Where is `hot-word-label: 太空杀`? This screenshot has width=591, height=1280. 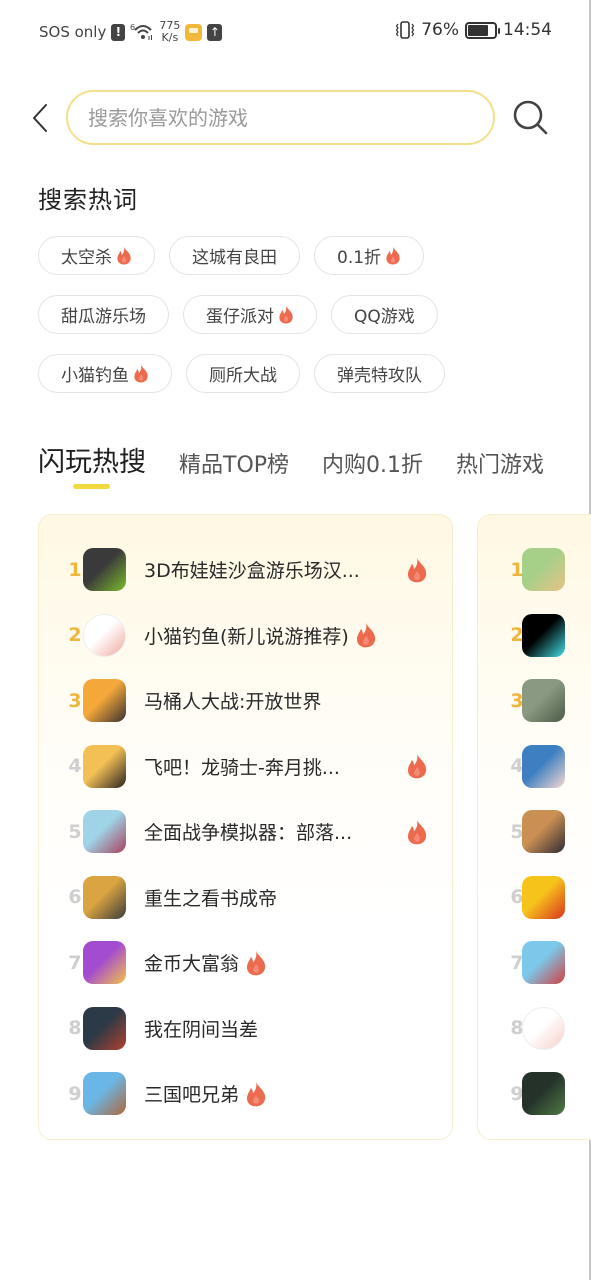
hot-word-label: 太空杀 is located at coordinates (86, 258).